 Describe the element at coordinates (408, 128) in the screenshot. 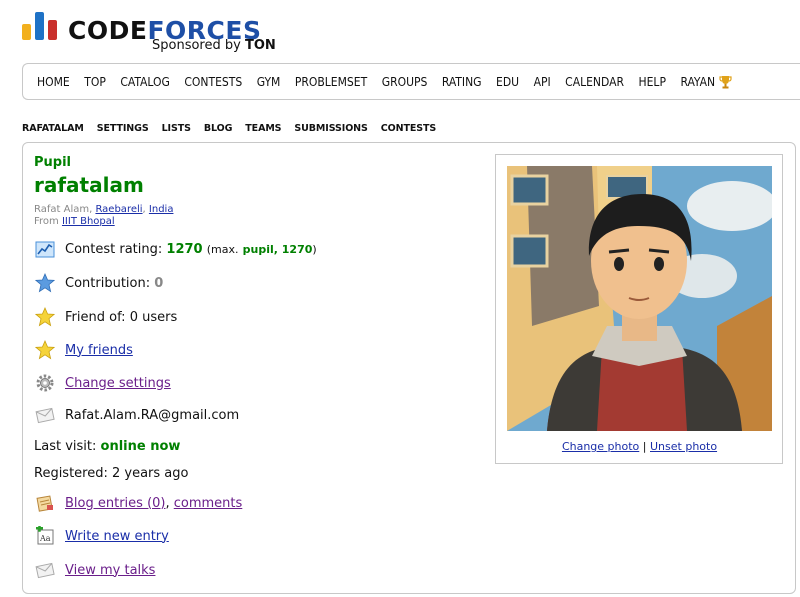

I see `subnav-contests: CONTESTS` at that location.